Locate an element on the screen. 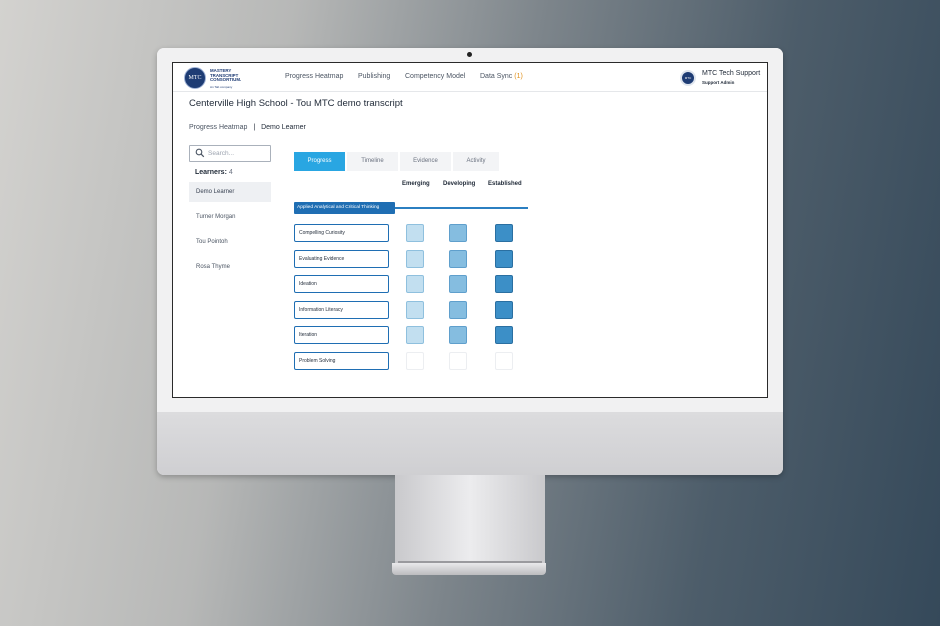 The height and width of the screenshot is (626, 940). learners-count: 4 is located at coordinates (230, 172).